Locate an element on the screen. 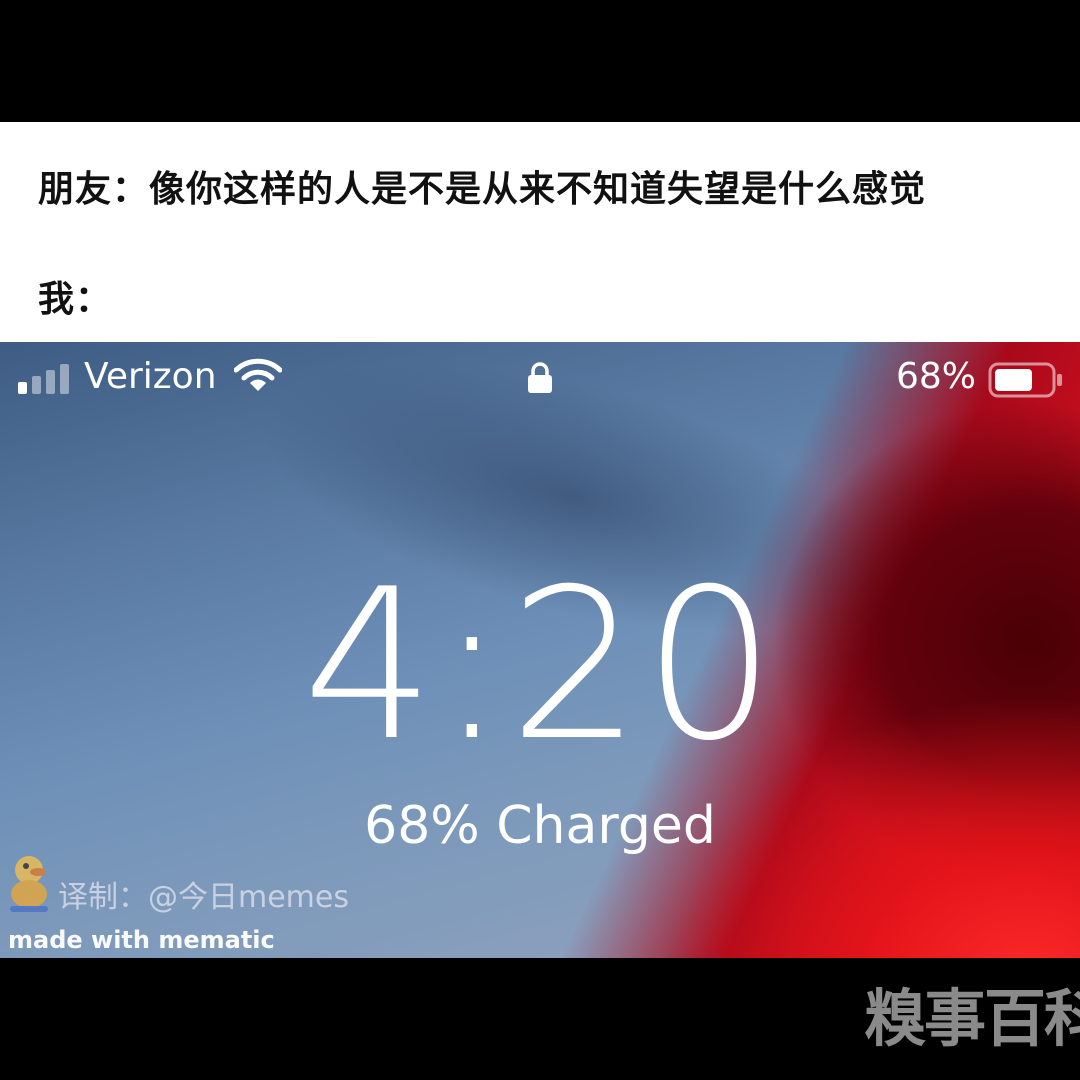  status-bar: Verizon 68% is located at coordinates (540, 377).